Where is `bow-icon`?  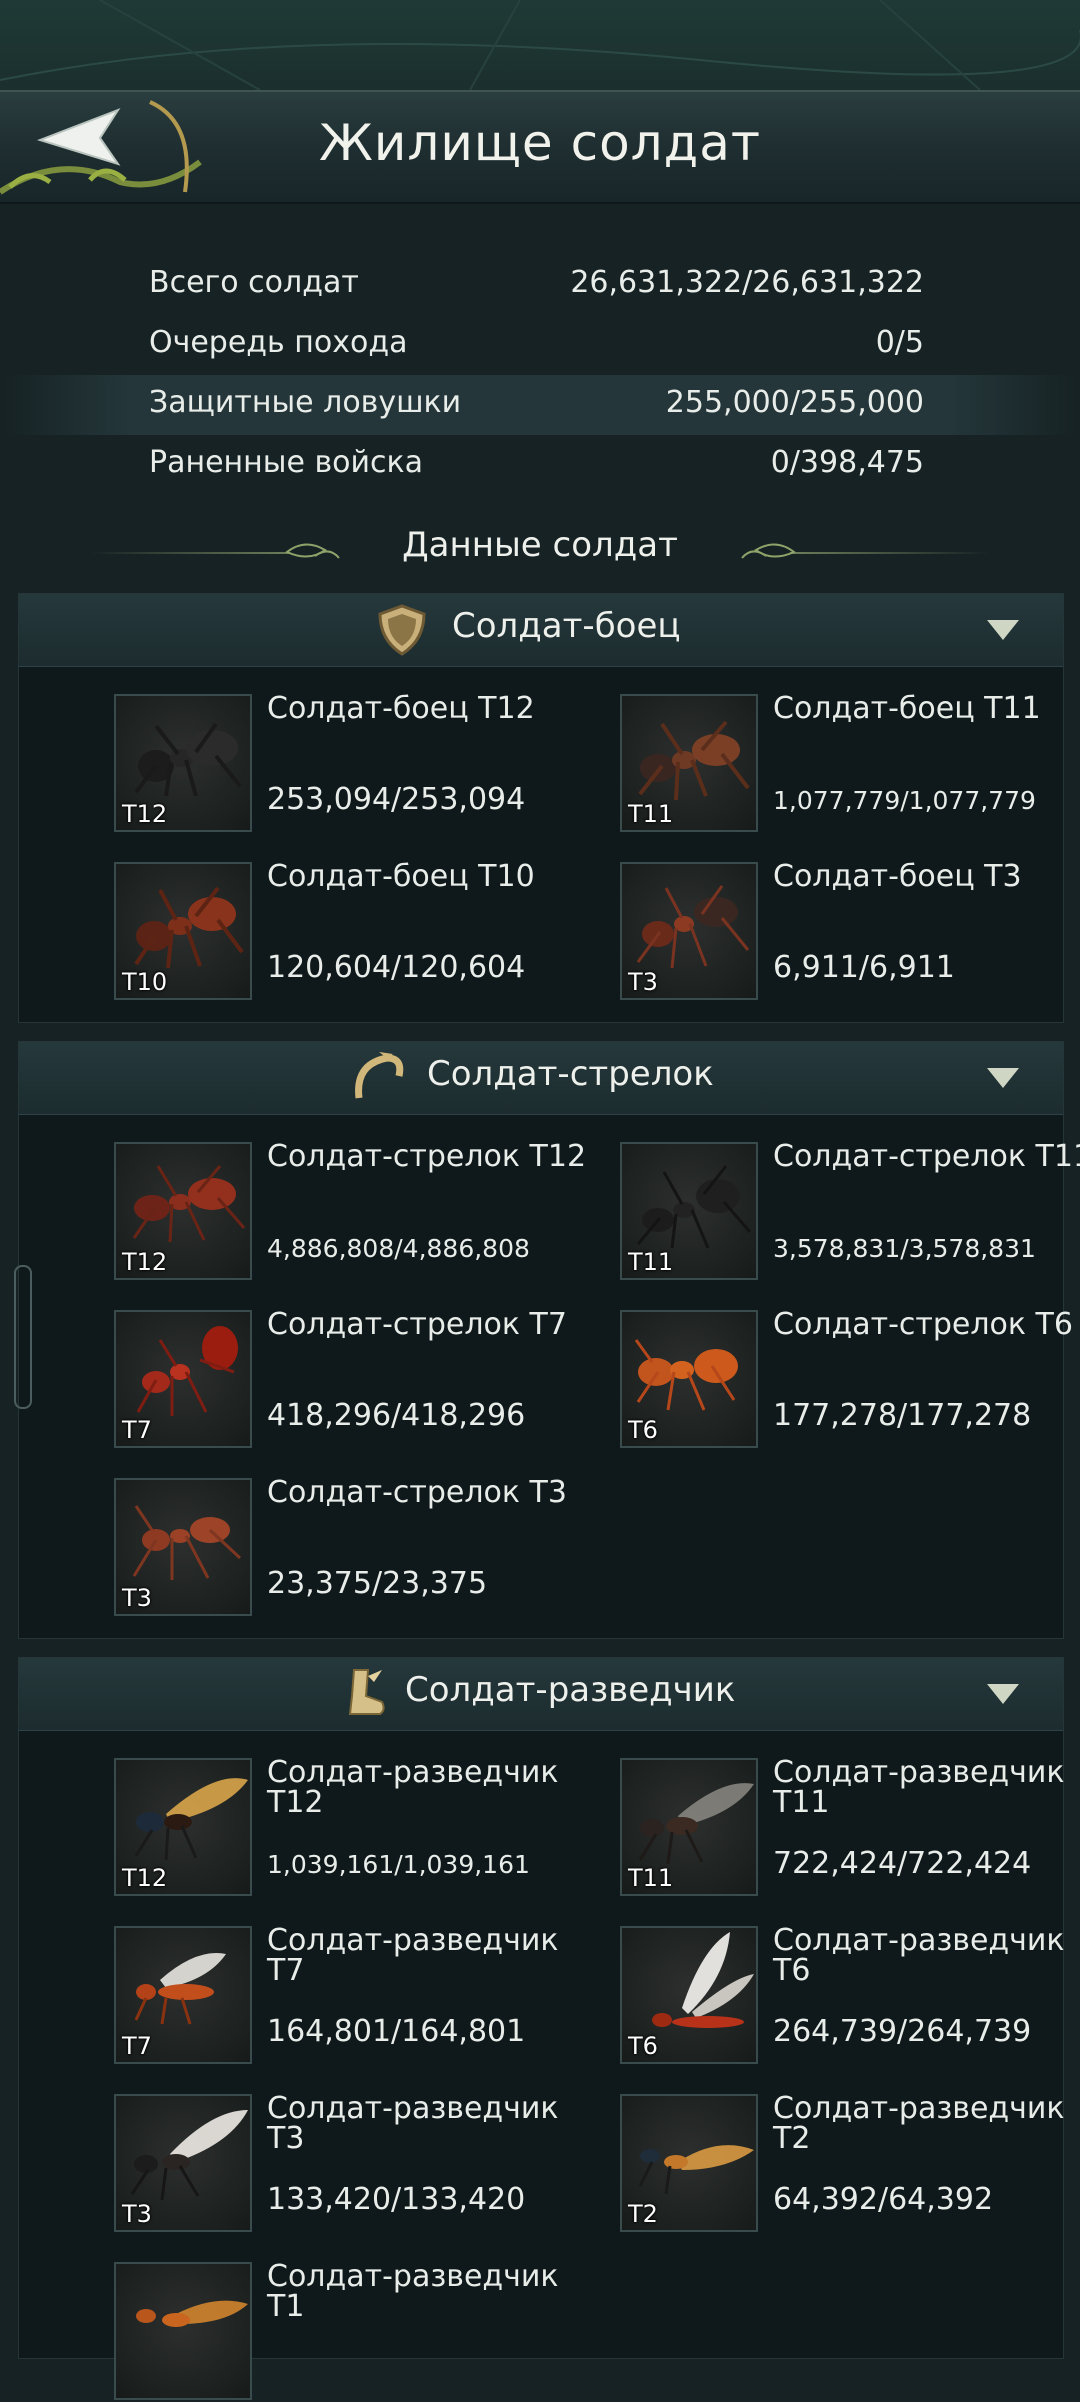 bow-icon is located at coordinates (379, 1075).